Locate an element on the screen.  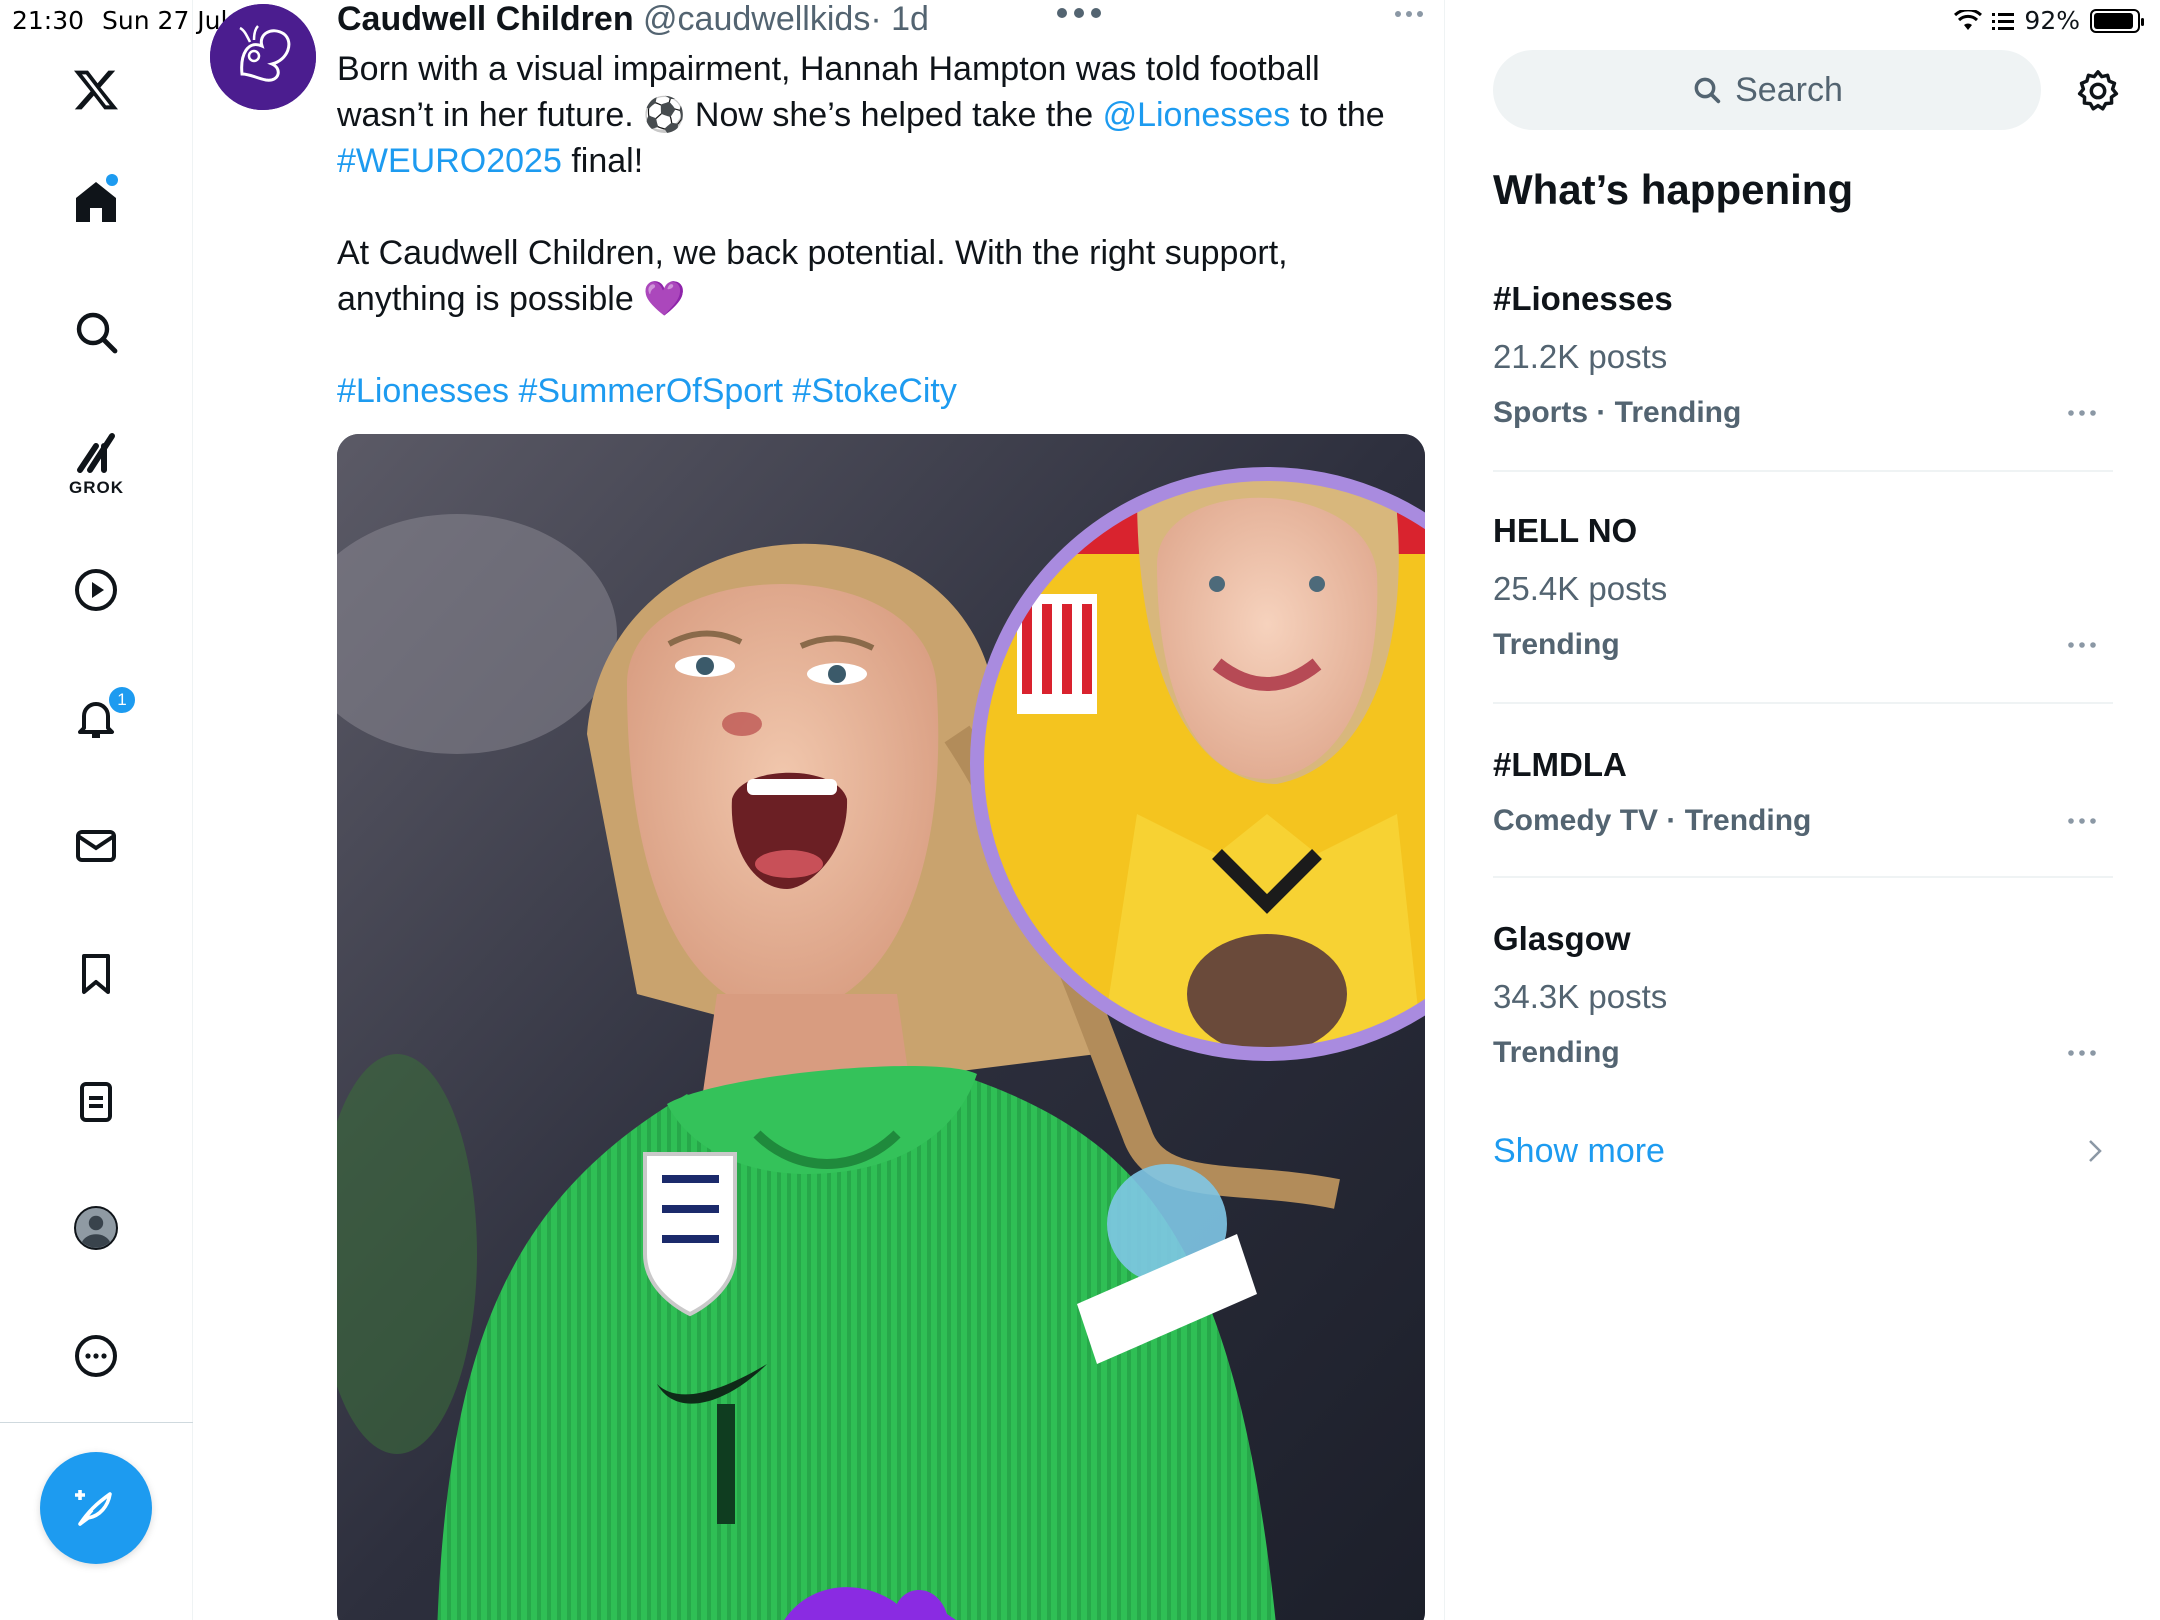
mention-lionesses-link: @Lionesses is located at coordinates (1197, 115).